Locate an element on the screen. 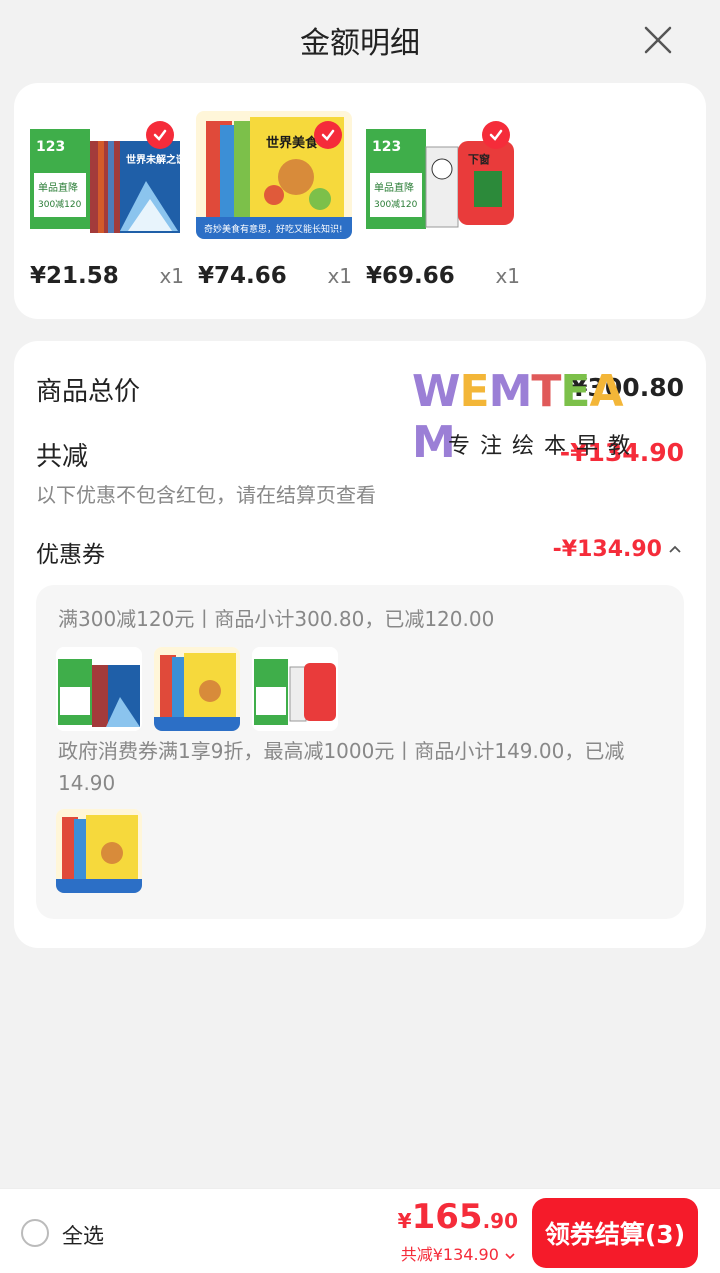 The width and height of the screenshot is (720, 1273). total-payable: ¥165.90 is located at coordinates (458, 1217).